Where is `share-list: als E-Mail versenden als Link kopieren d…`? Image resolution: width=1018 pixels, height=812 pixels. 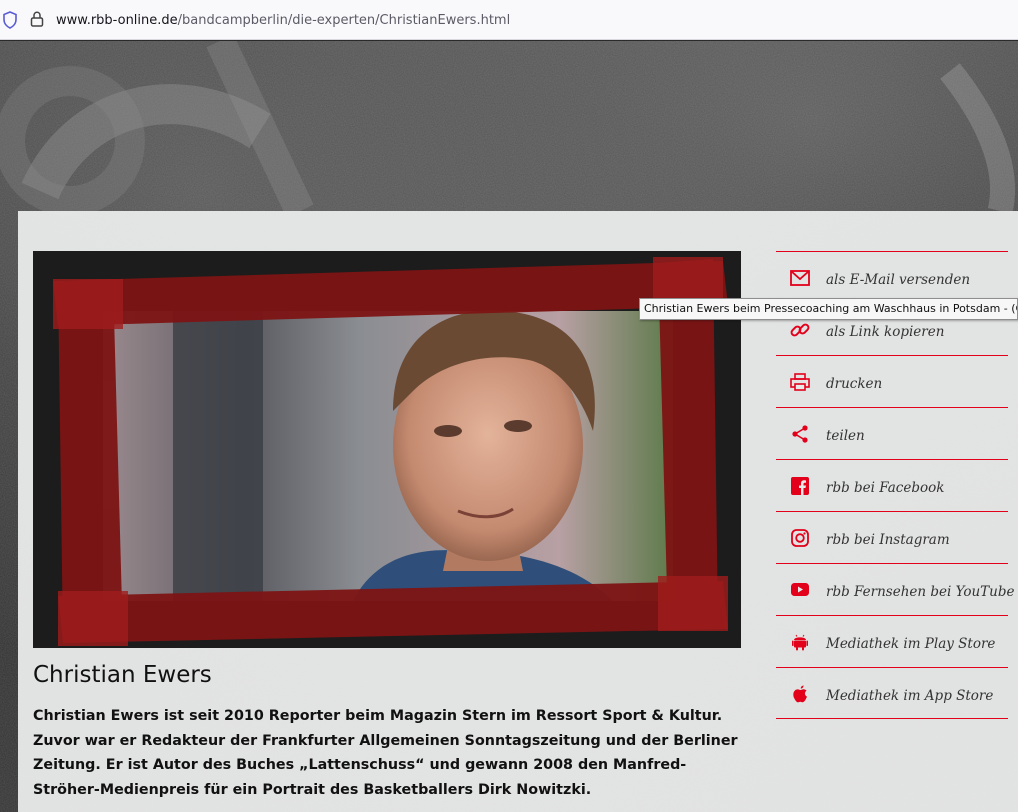 share-list: als E-Mail versenden als Link kopieren d… is located at coordinates (895, 485).